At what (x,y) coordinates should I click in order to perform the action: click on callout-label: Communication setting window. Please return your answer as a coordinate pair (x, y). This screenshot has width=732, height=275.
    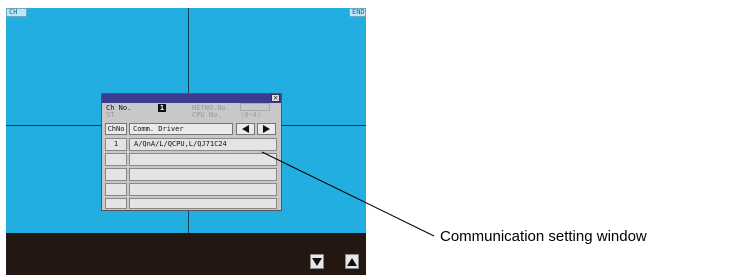
    Looking at the image, I should click on (543, 236).